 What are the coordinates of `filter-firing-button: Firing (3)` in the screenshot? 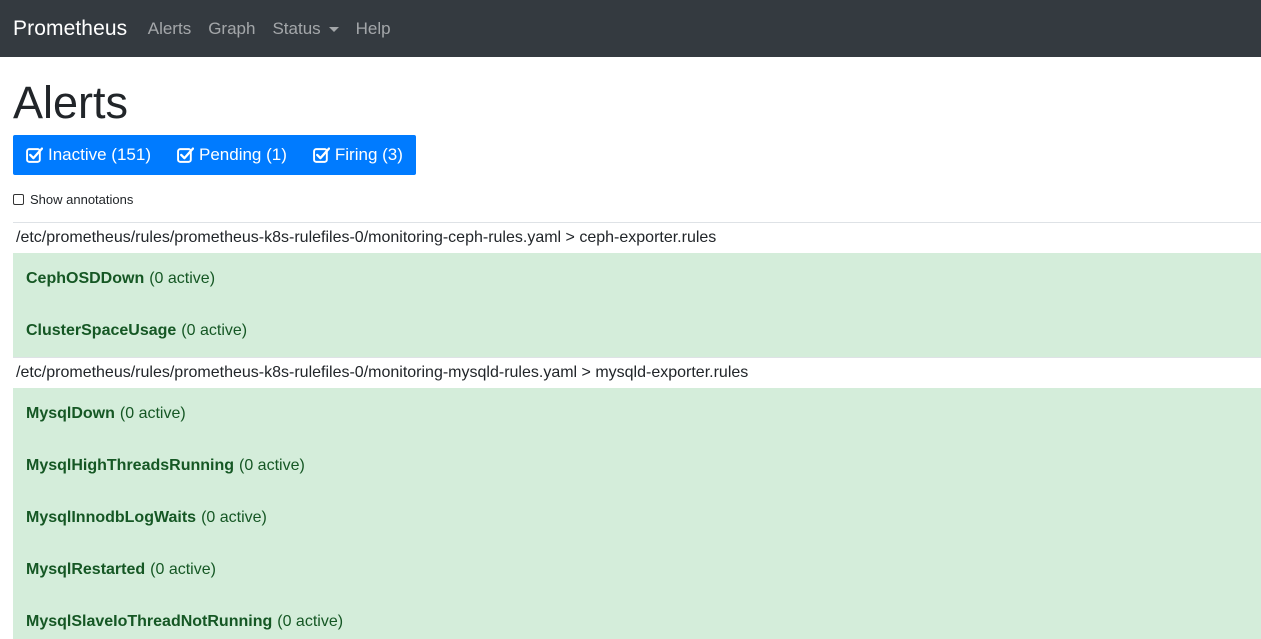 It's located at (358, 155).